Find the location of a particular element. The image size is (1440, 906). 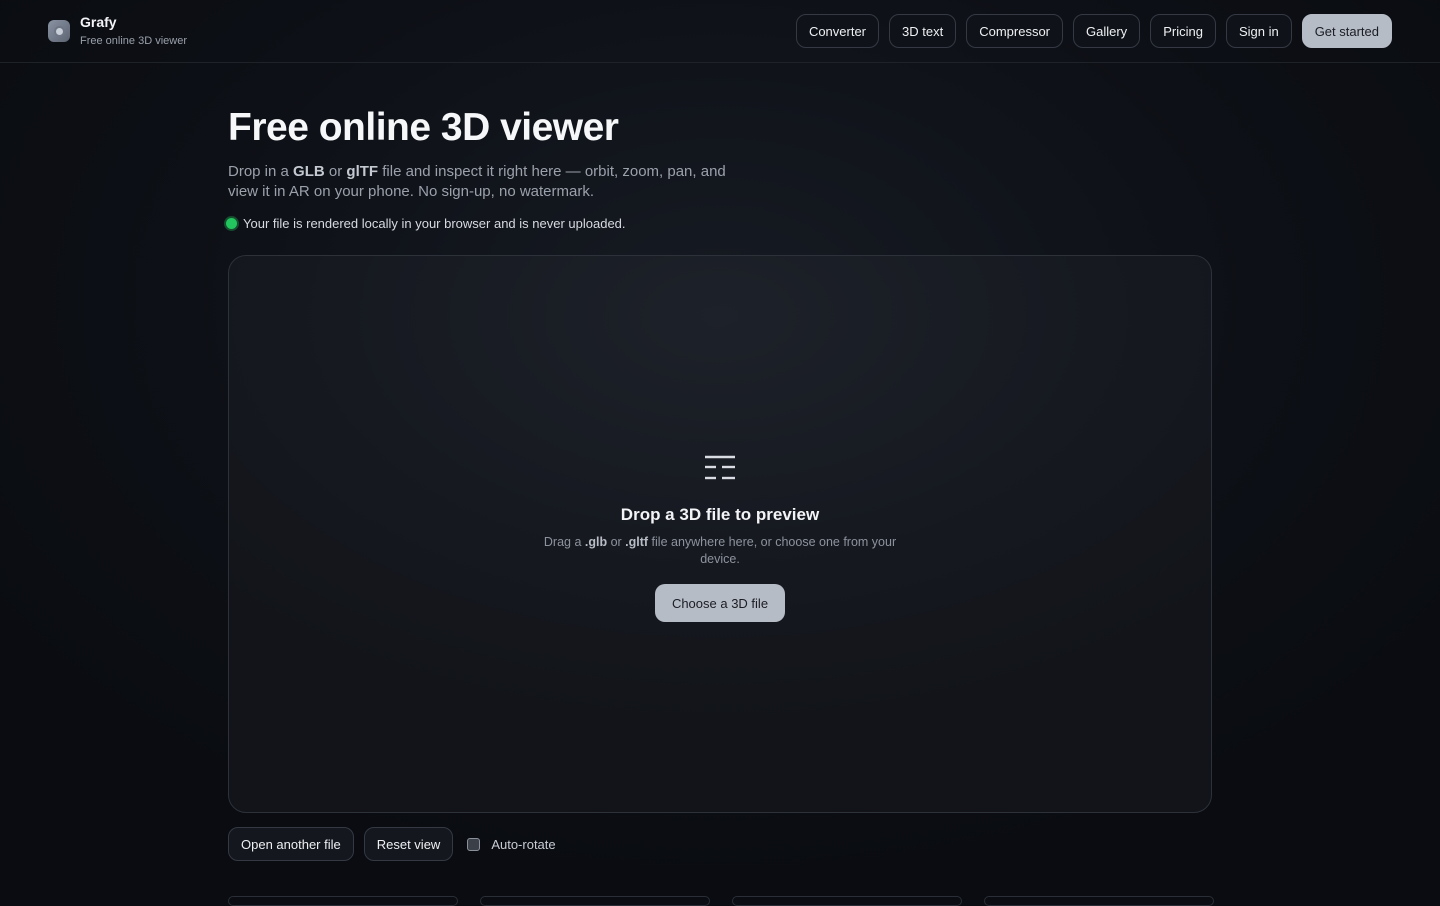

dz-sub-glb: .glb is located at coordinates (596, 542).